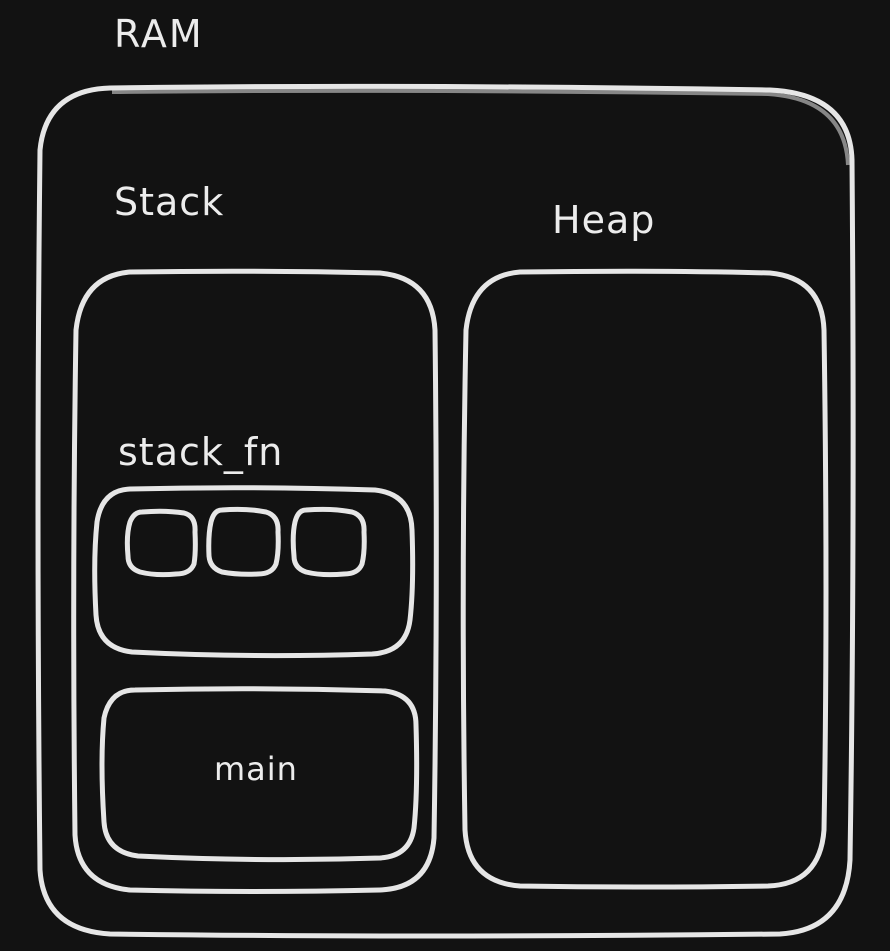  Describe the element at coordinates (480, 127) in the screenshot. I see `ram-box-sketch-stroke` at that location.